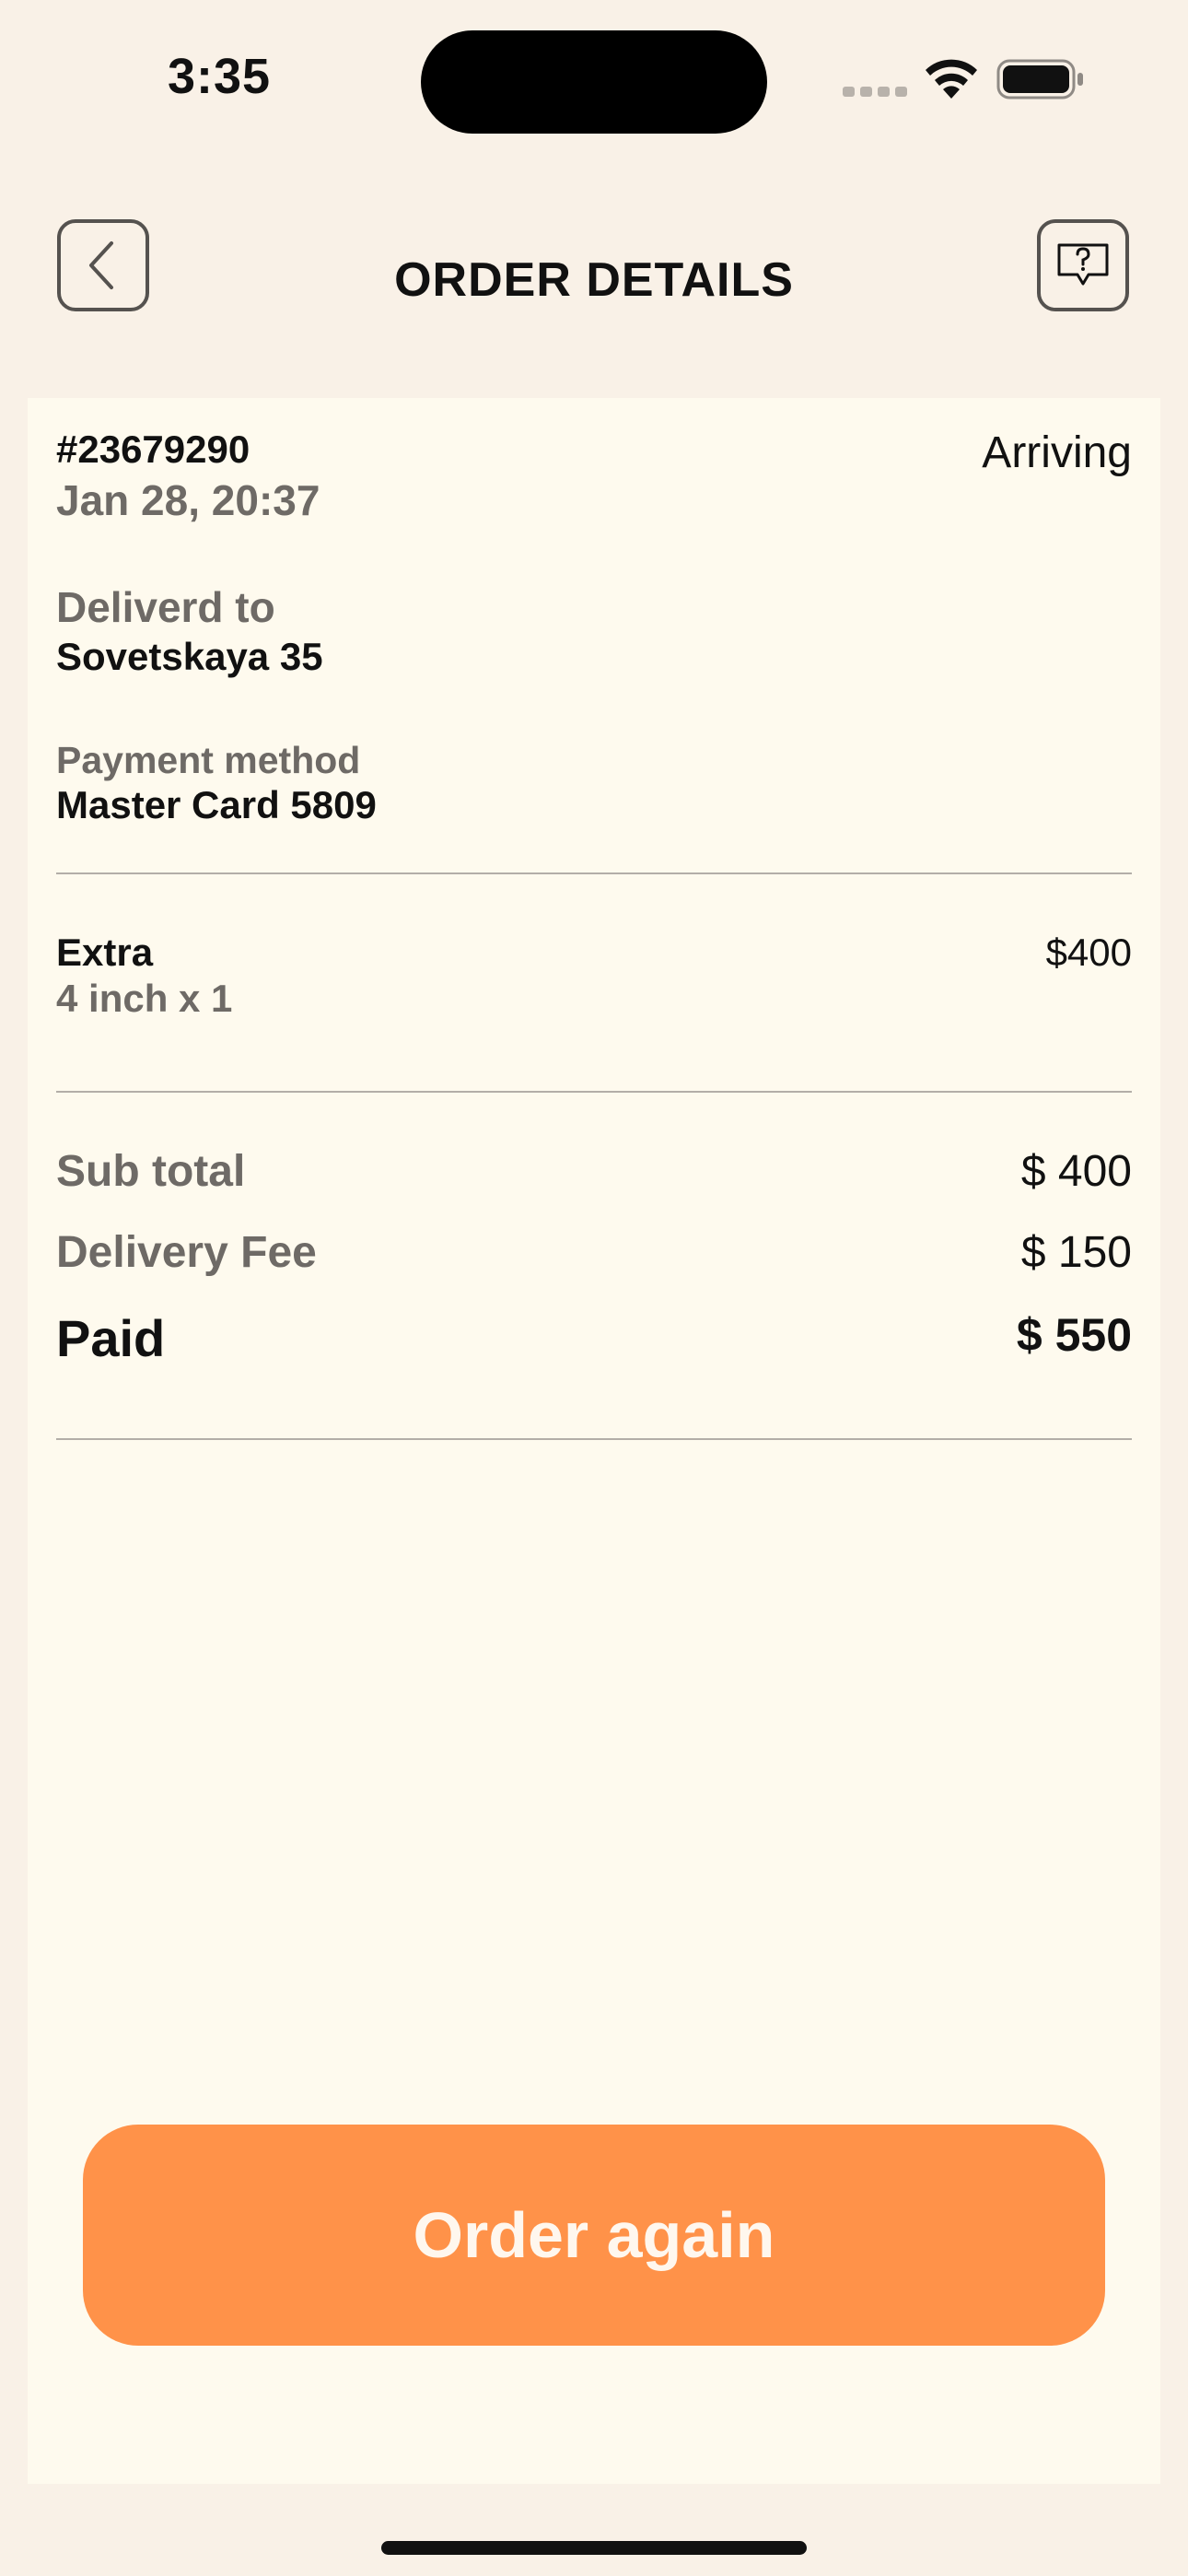  What do you see at coordinates (1088, 953) in the screenshot?
I see `item-price: $400` at bounding box center [1088, 953].